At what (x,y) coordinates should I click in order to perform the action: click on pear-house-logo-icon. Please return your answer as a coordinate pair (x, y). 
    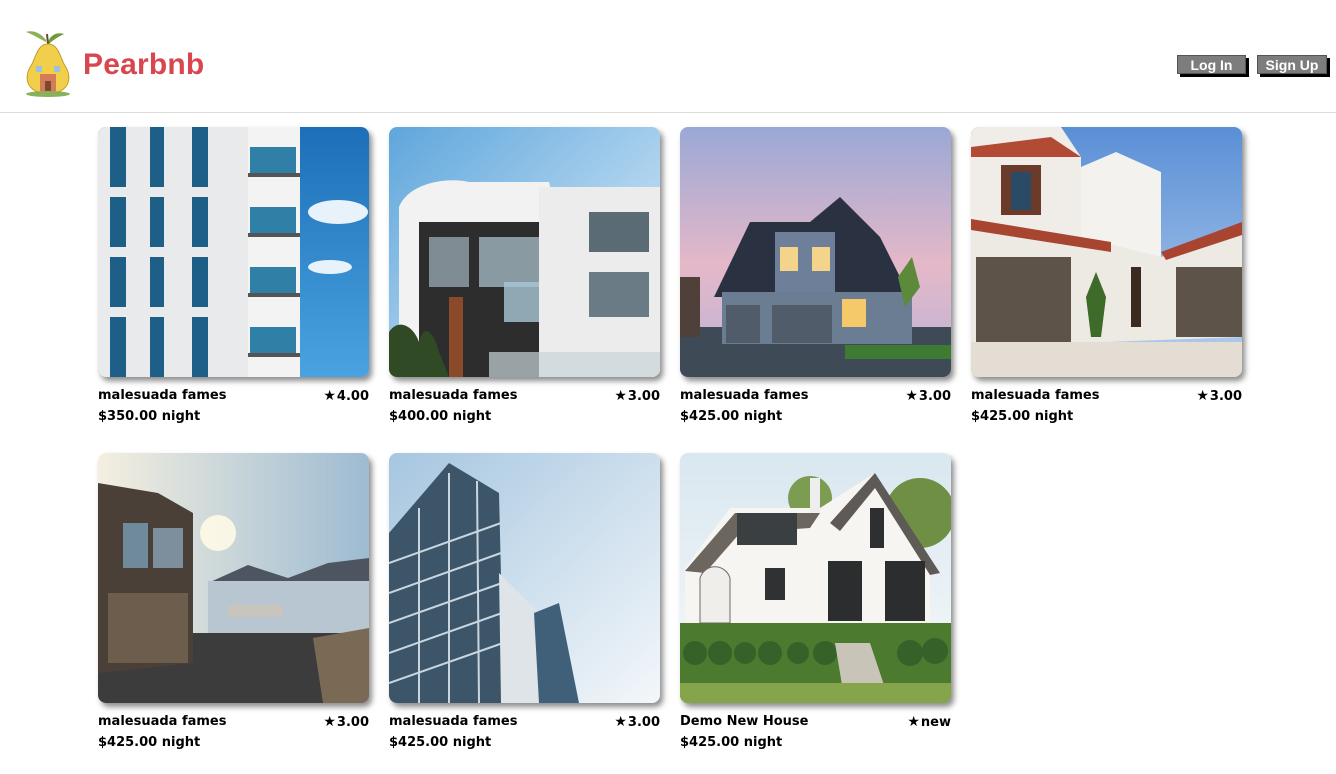
    Looking at the image, I should click on (48, 62).